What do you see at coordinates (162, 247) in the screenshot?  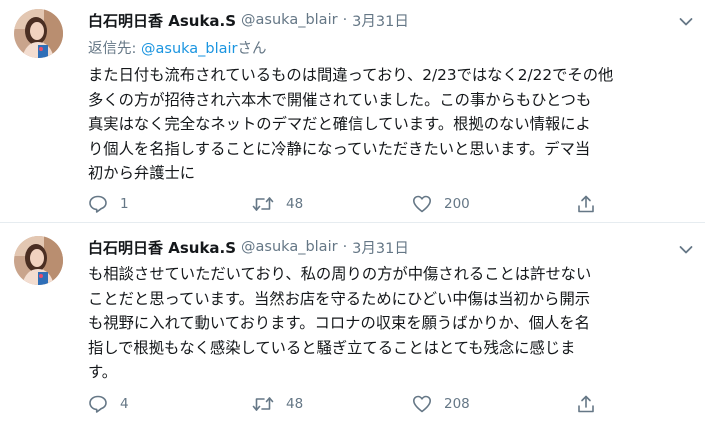 I see `display-name: 白石明日香 Asuka.S` at bounding box center [162, 247].